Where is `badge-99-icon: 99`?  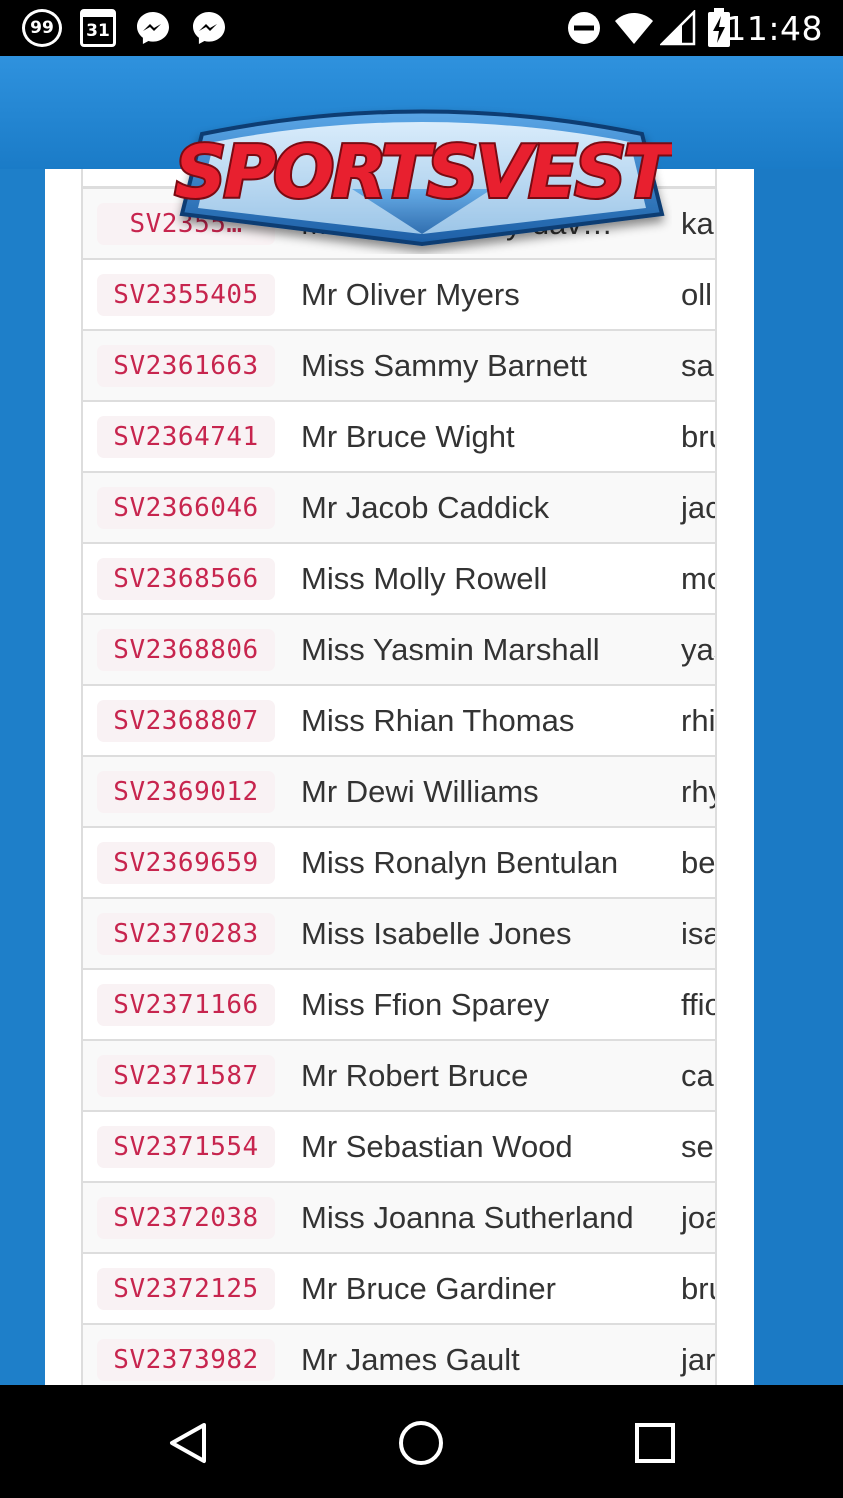 badge-99-icon: 99 is located at coordinates (42, 28).